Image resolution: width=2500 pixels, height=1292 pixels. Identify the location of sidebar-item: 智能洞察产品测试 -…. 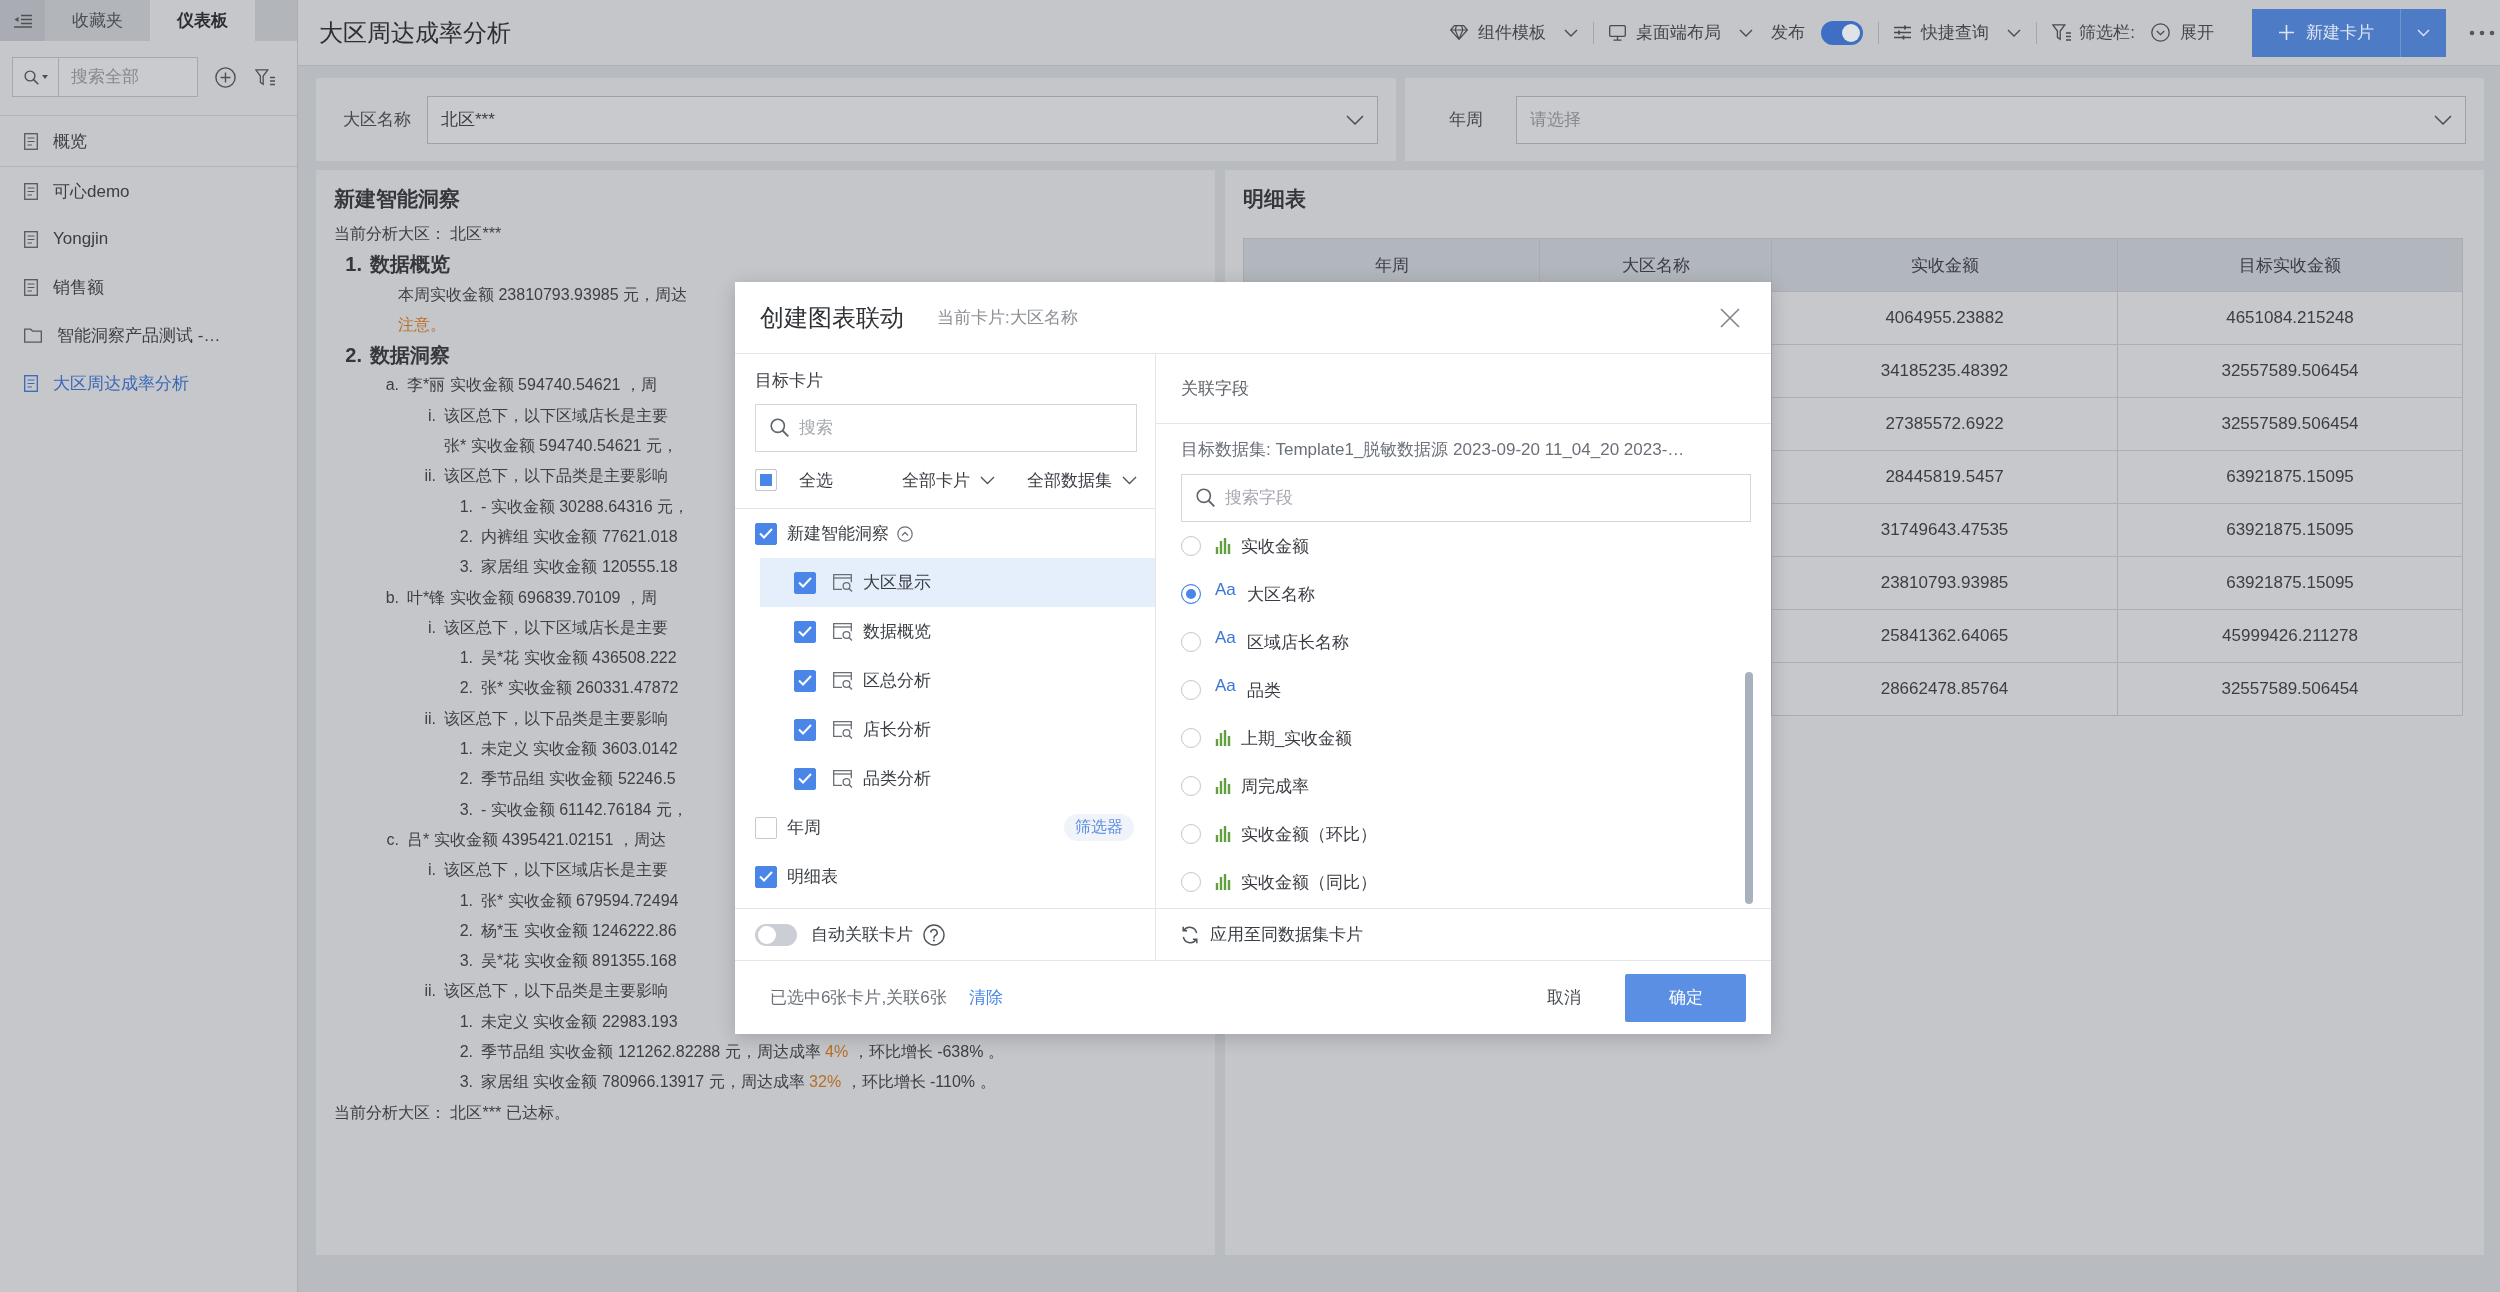
(148, 335).